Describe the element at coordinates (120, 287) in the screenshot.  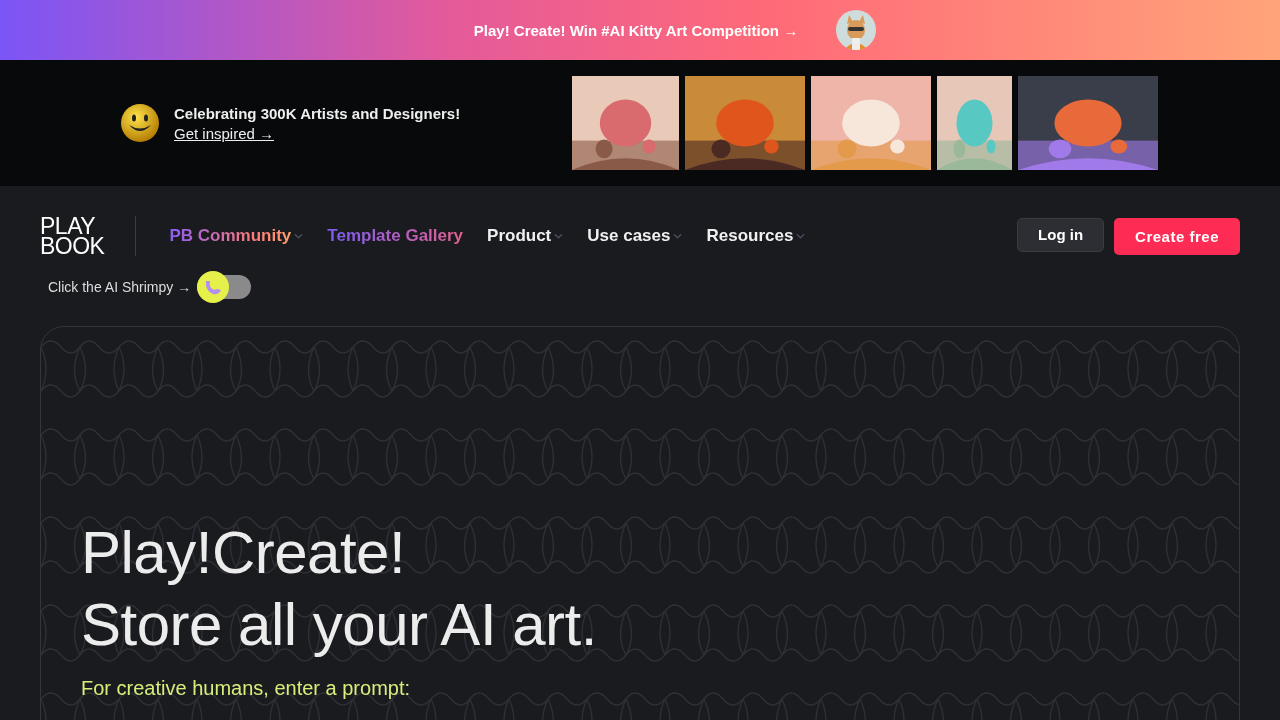
I see `toggle-label: Click the AI Shrimpy →` at that location.